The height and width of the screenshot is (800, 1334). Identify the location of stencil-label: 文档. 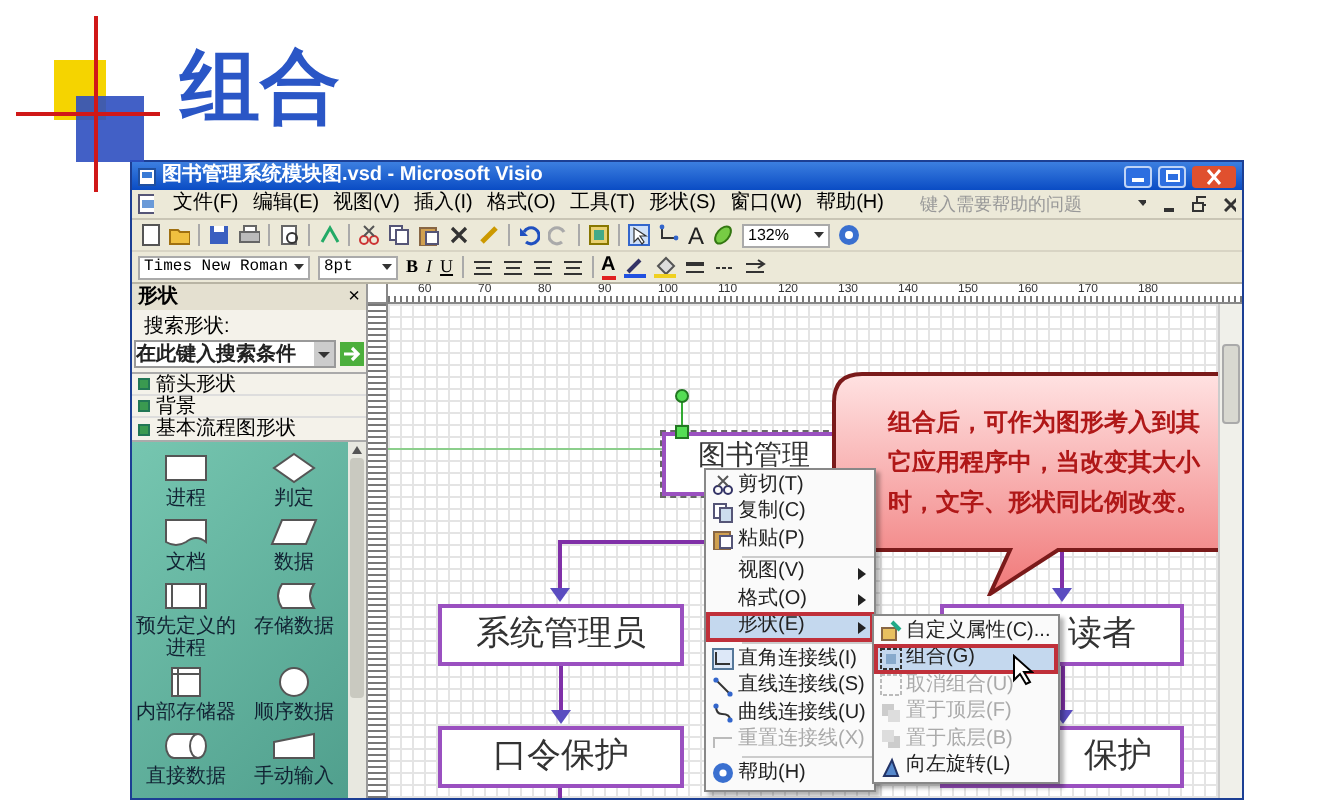
(186, 563).